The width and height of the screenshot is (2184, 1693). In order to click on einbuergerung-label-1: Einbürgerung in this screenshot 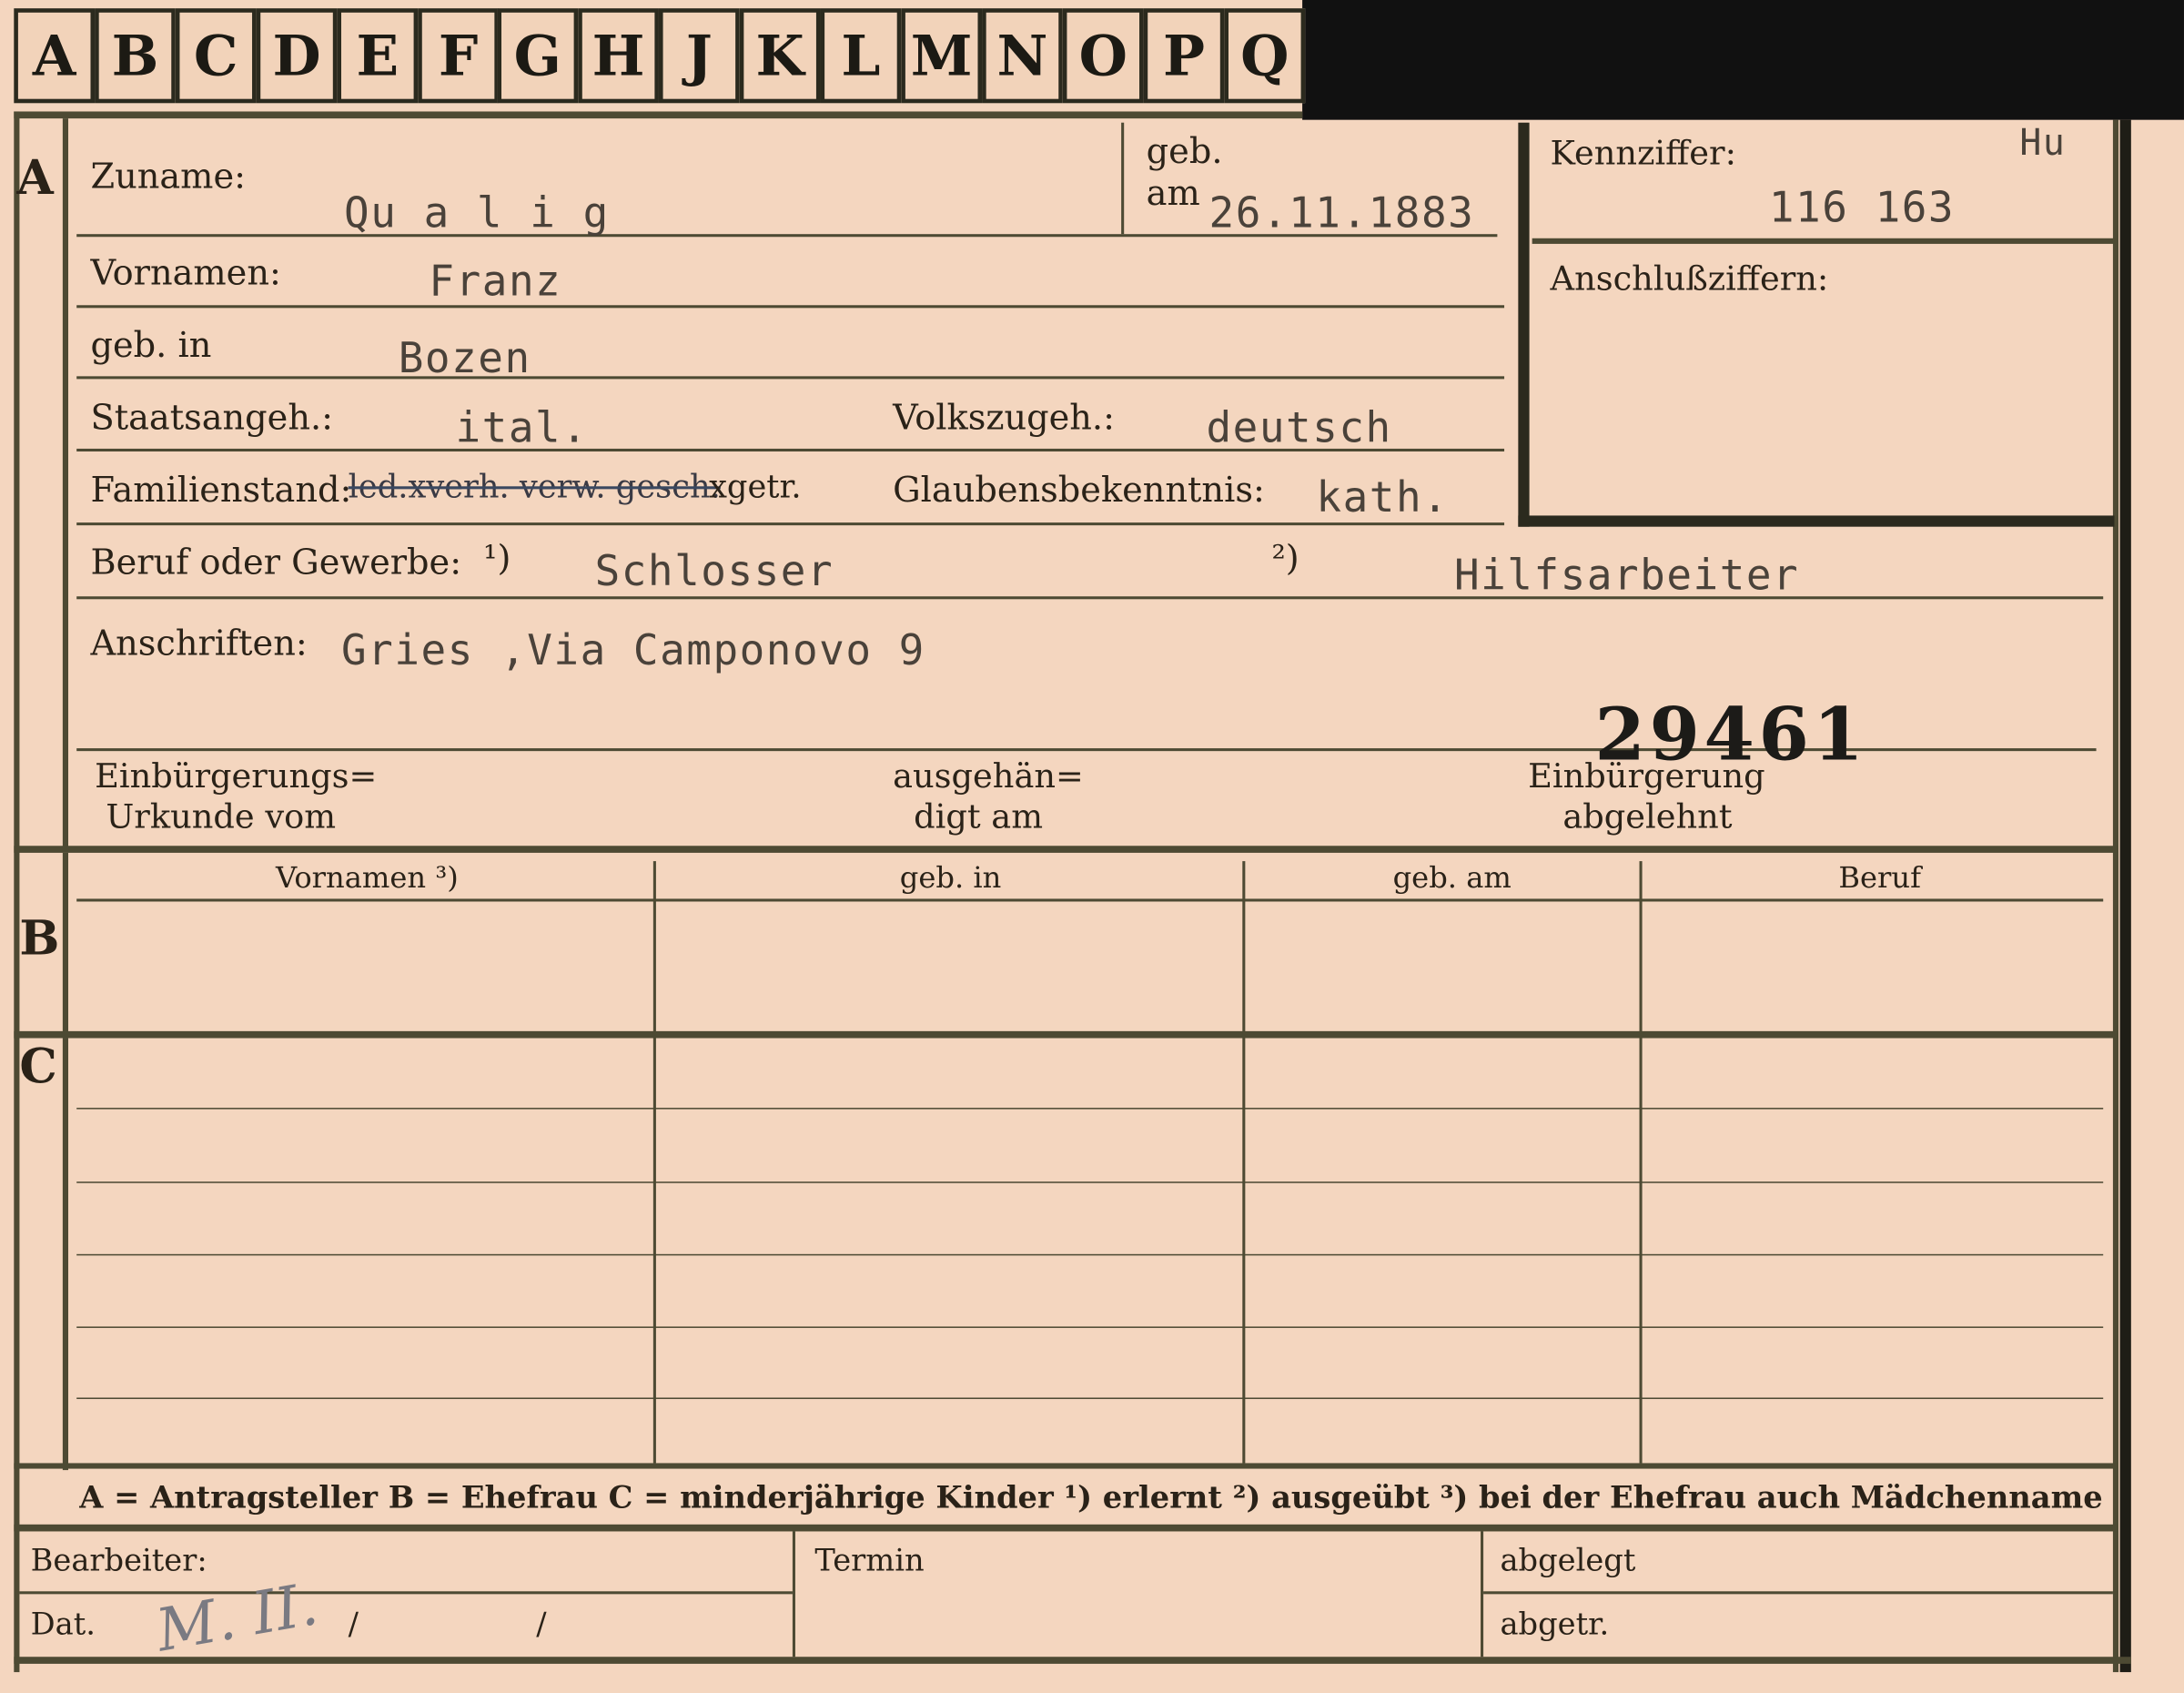, I will do `click(1646, 776)`.